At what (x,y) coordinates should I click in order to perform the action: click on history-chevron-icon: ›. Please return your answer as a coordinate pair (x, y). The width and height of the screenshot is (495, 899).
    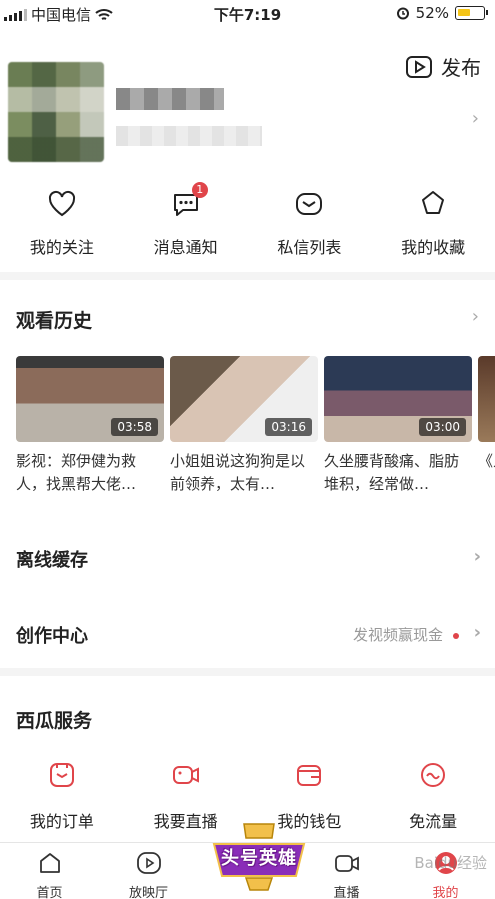
    Looking at the image, I should click on (475, 316).